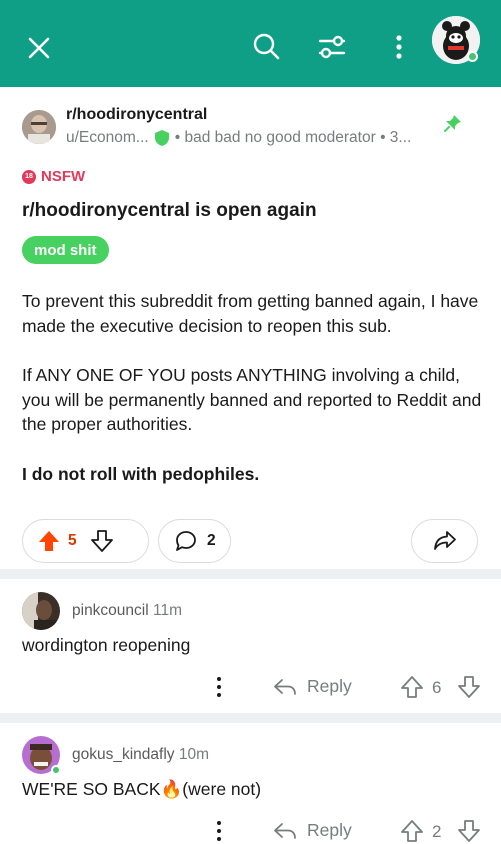 The height and width of the screenshot is (844, 501). Describe the element at coordinates (194, 754) in the screenshot. I see `comment-time: 10m` at that location.